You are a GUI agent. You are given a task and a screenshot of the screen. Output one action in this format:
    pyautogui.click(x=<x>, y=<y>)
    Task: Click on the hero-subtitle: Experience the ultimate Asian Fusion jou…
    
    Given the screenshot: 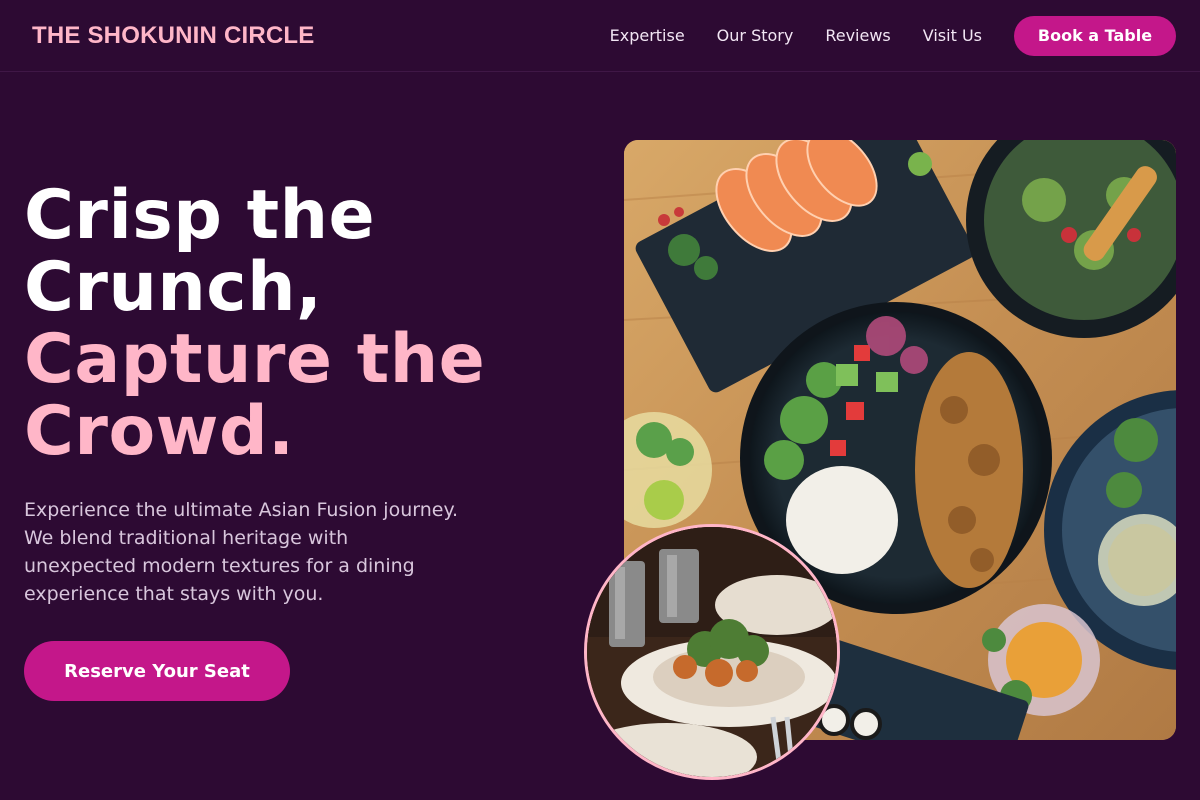 What is the action you would take?
    pyautogui.click(x=241, y=552)
    